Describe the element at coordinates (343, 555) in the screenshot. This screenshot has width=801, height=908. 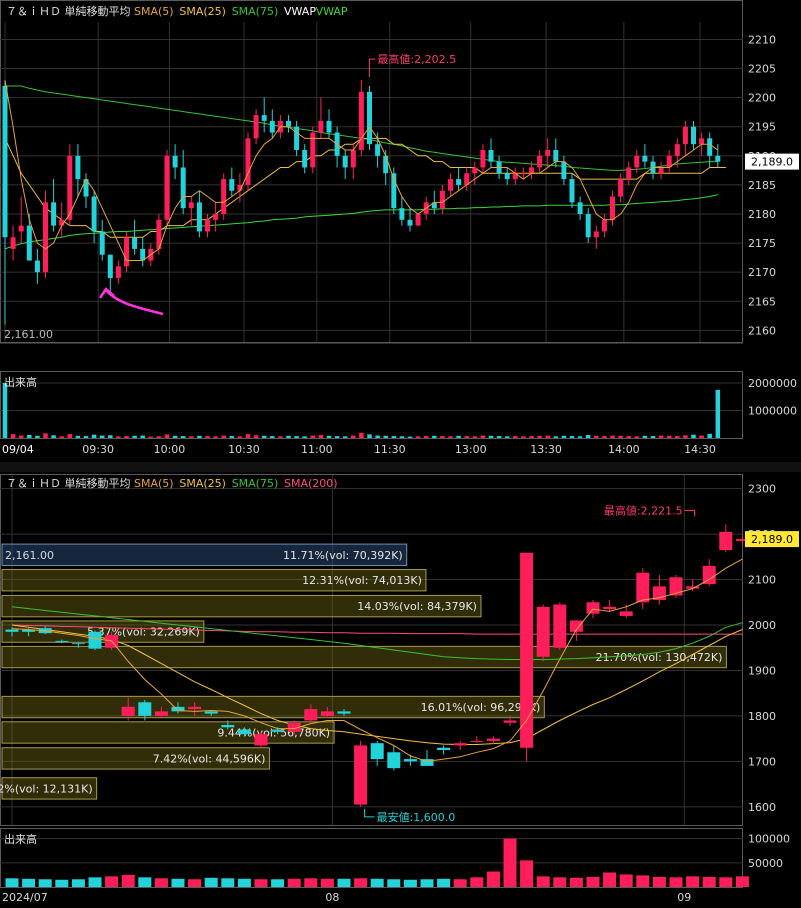
I see `daily-volume-profile-label: 11.71%(vol: 70,392K)` at that location.